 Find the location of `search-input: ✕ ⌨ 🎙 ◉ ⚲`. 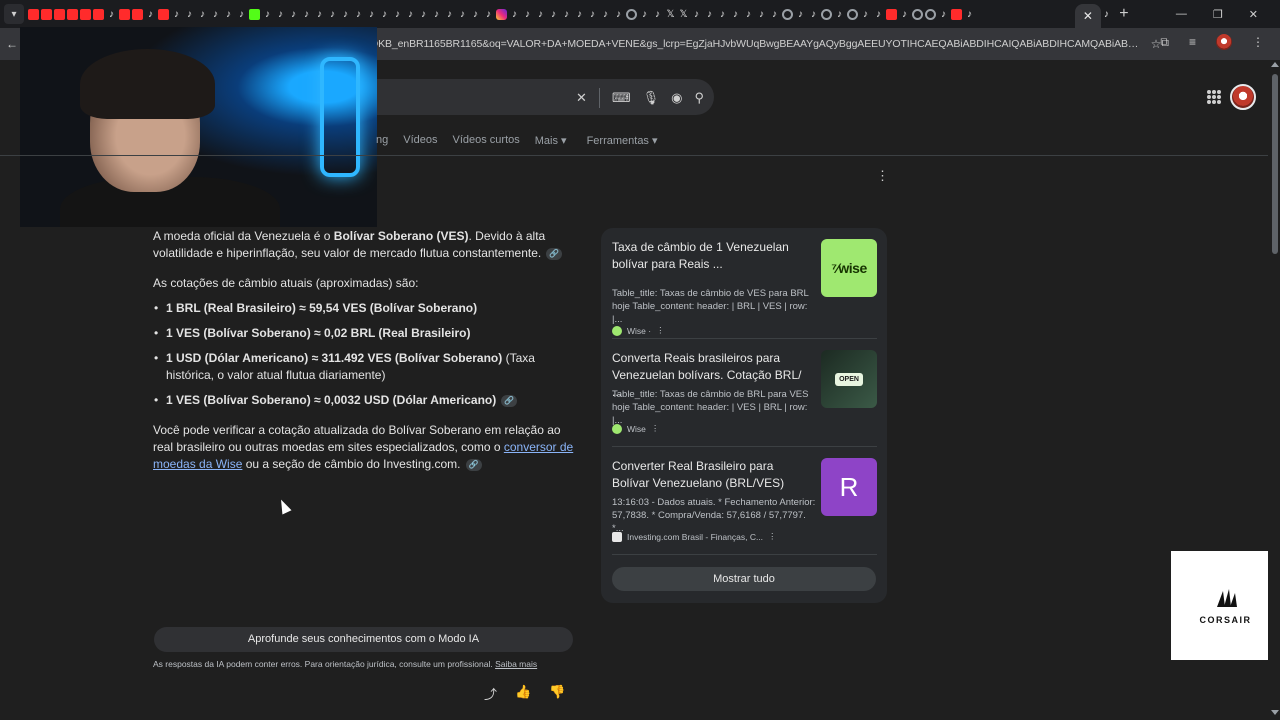

search-input: ✕ ⌨ 🎙 ◉ ⚲ is located at coordinates (522, 97).